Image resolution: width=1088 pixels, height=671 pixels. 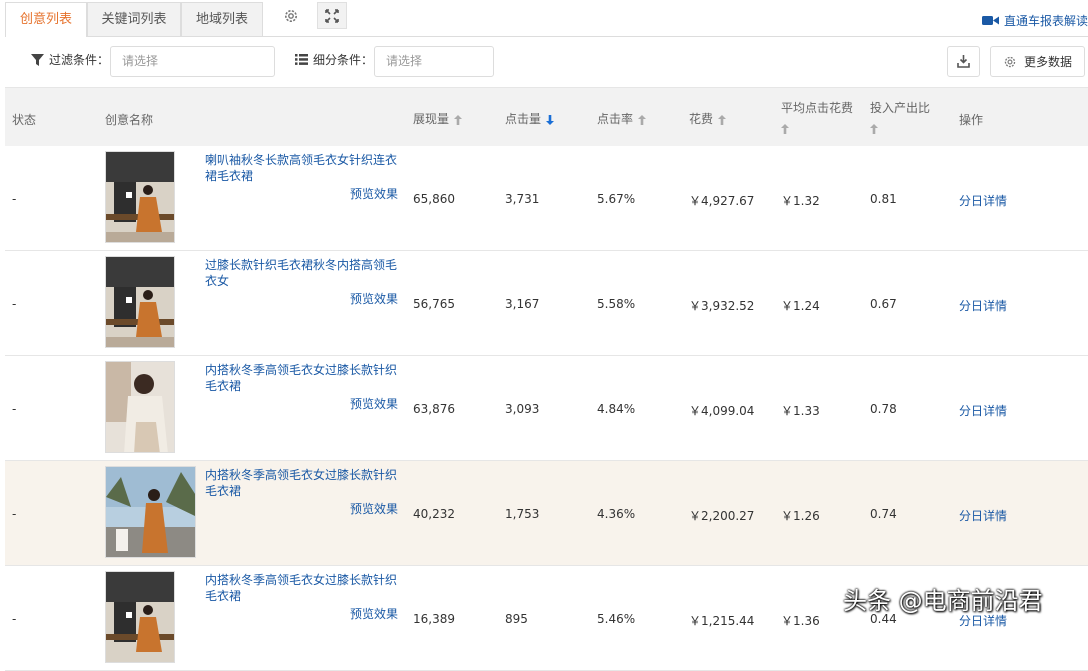 I want to click on cell-impressions: 65,860, so click(x=434, y=199).